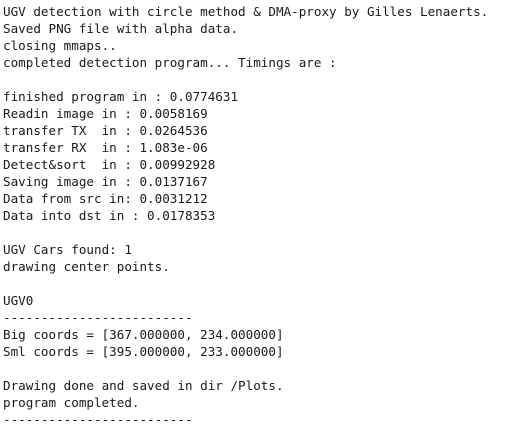 The height and width of the screenshot is (437, 526). Describe the element at coordinates (105, 130) in the screenshot. I see `terminal-line: transfer TX in : 0.0264536` at that location.